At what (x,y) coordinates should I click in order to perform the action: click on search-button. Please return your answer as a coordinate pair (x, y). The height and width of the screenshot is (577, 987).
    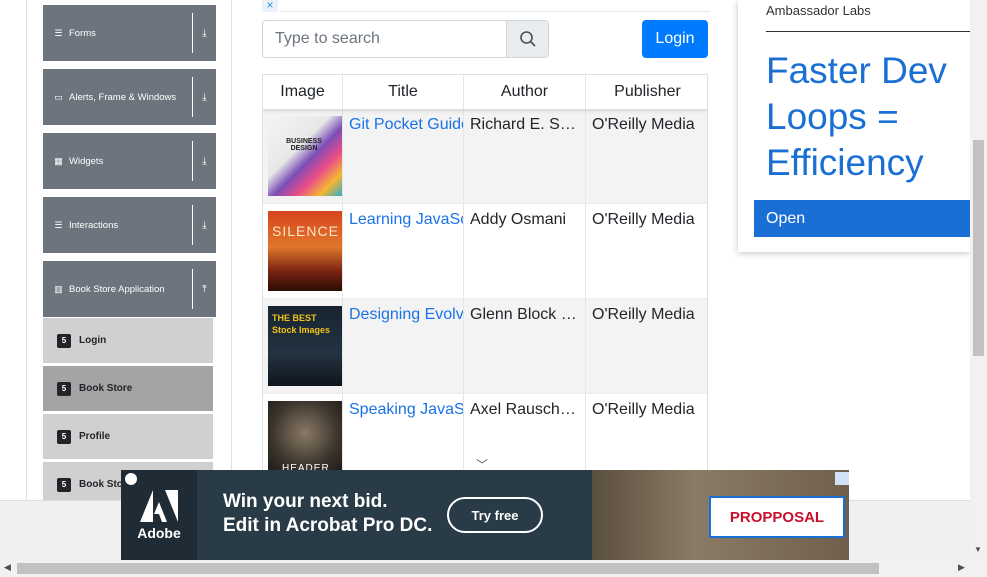
    Looking at the image, I should click on (527, 39).